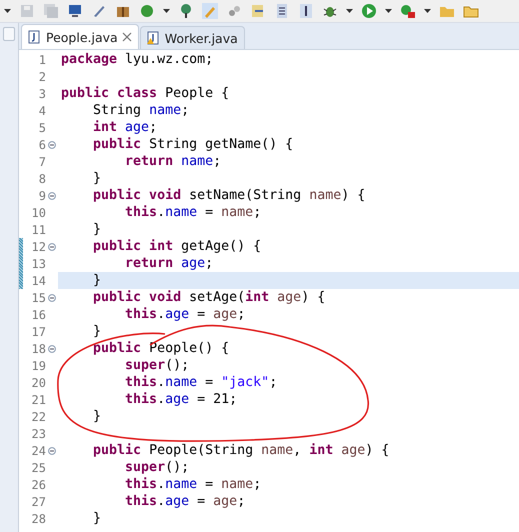  I want to click on code-line: public People(String name, int age) {, so click(241, 450).